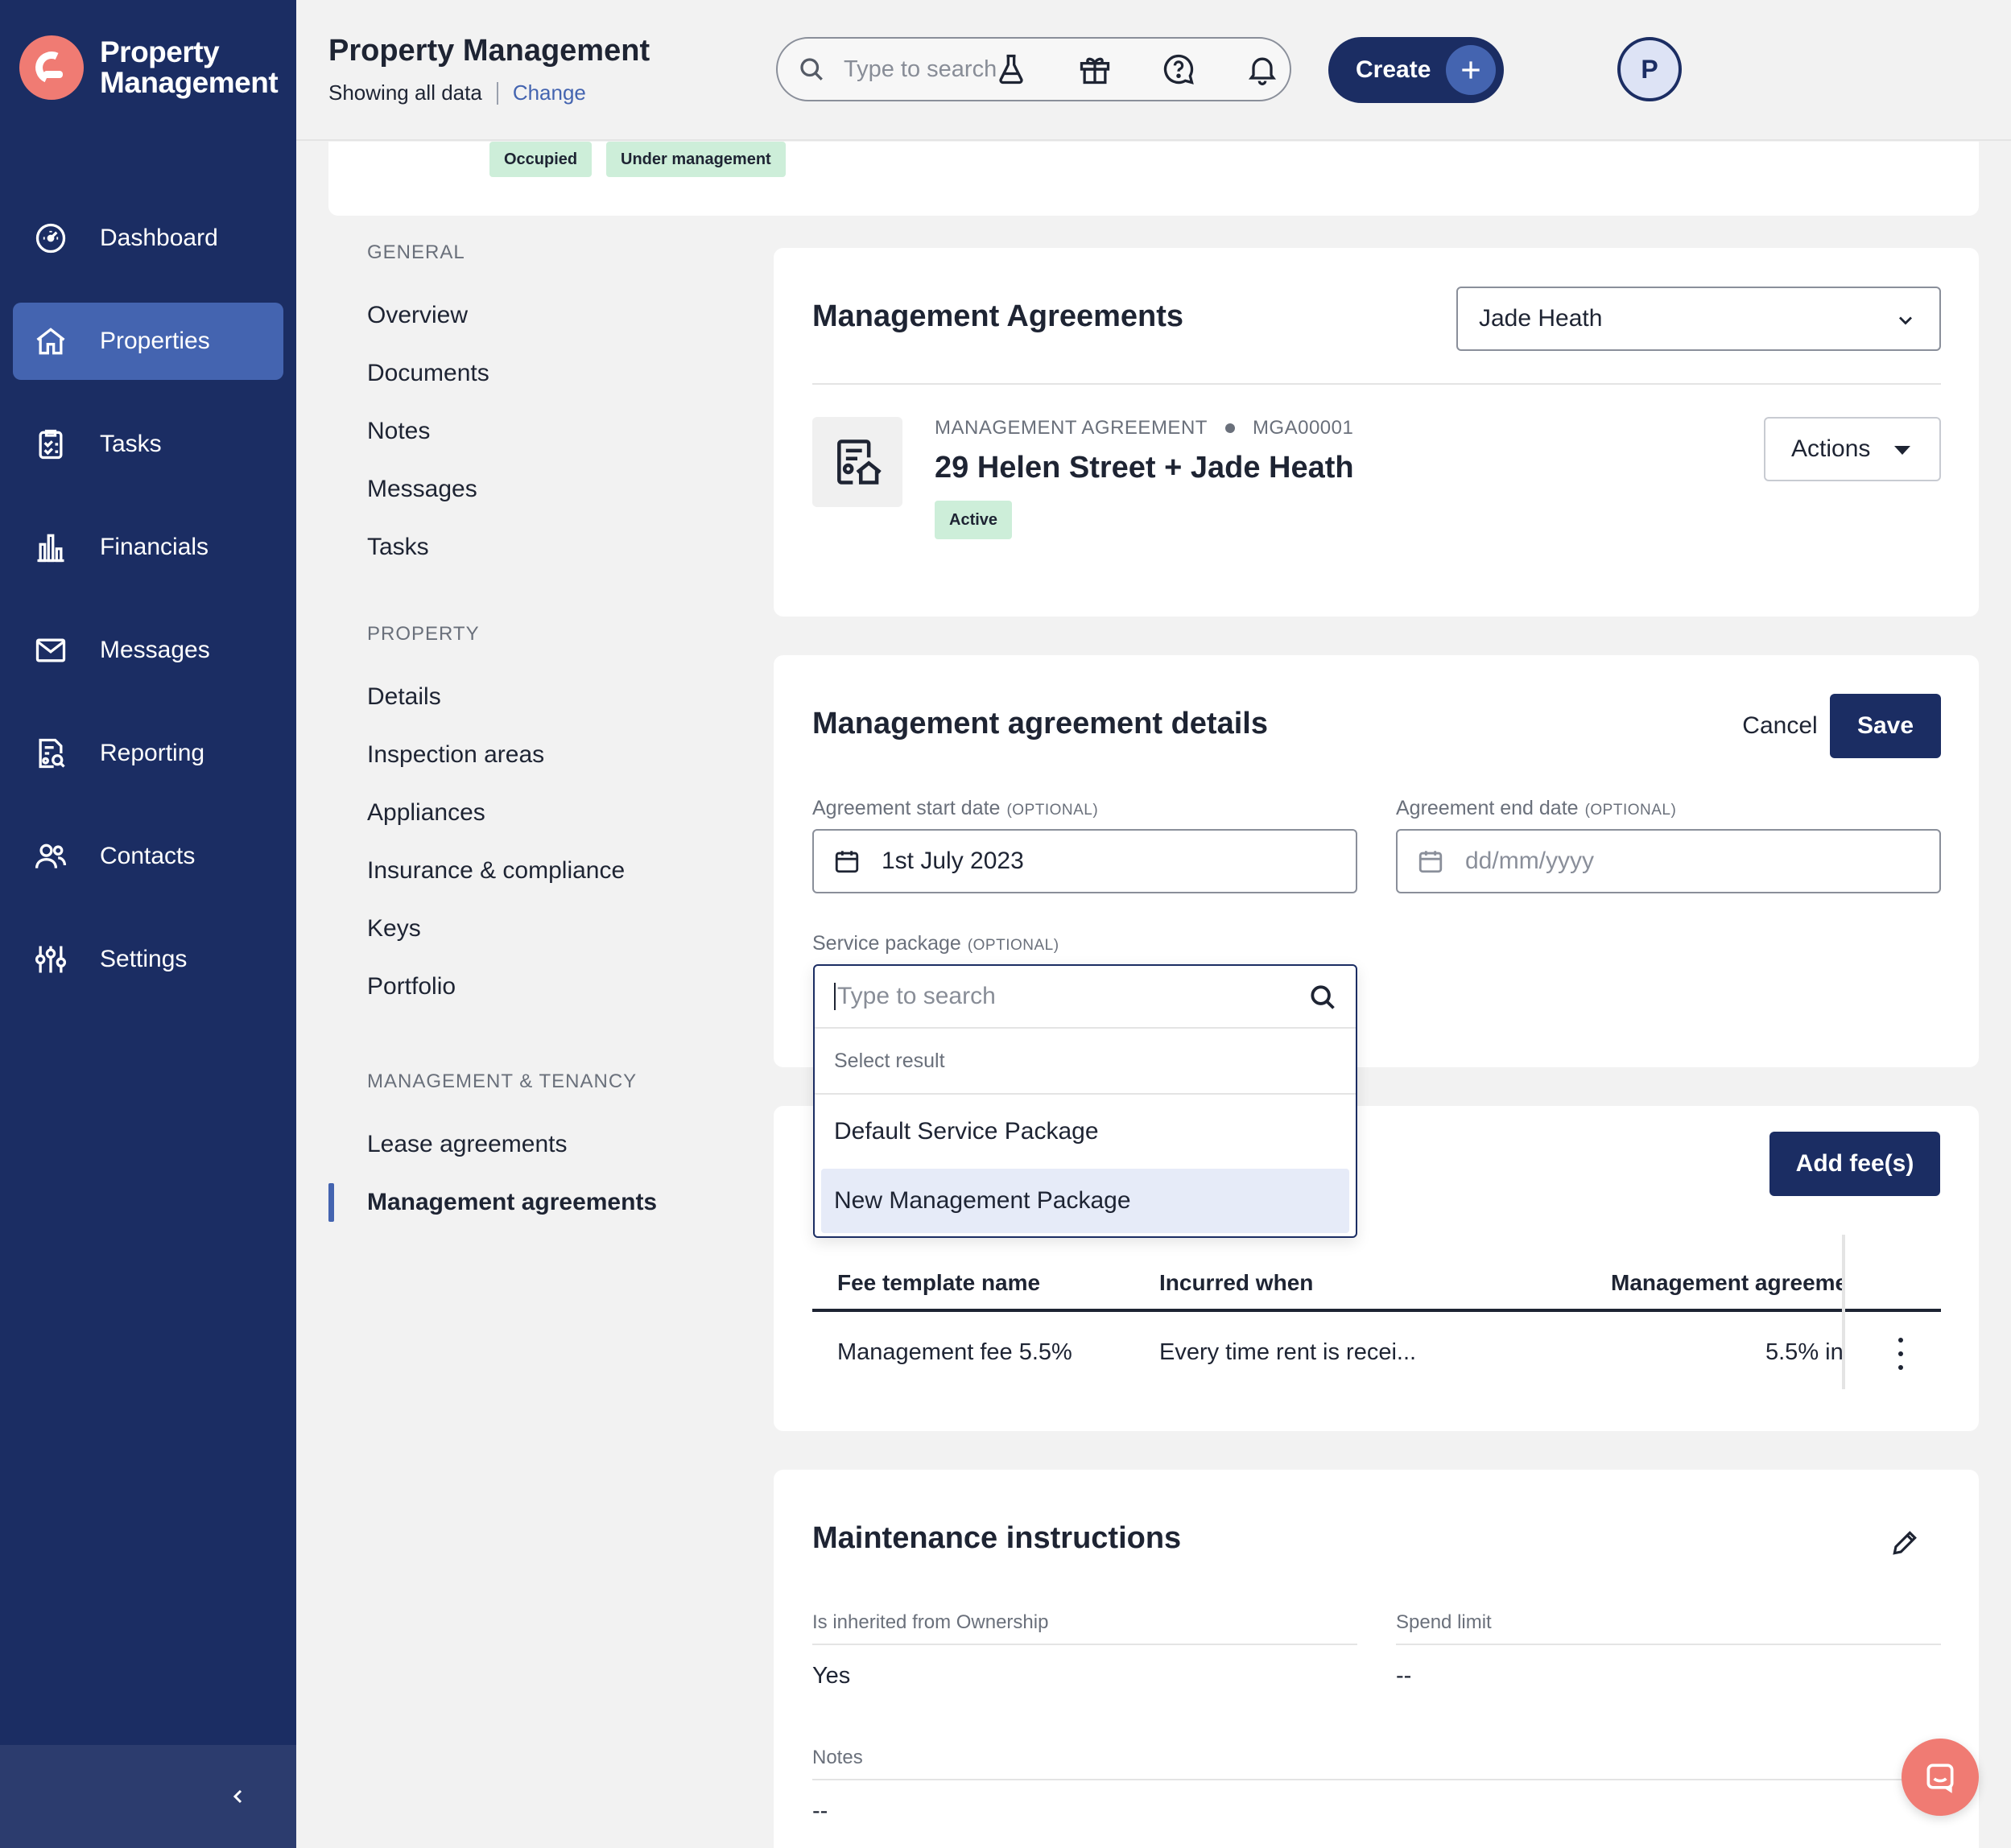 This screenshot has width=2011, height=1848. I want to click on subnav-inspection-areas: Inspection areas, so click(537, 755).